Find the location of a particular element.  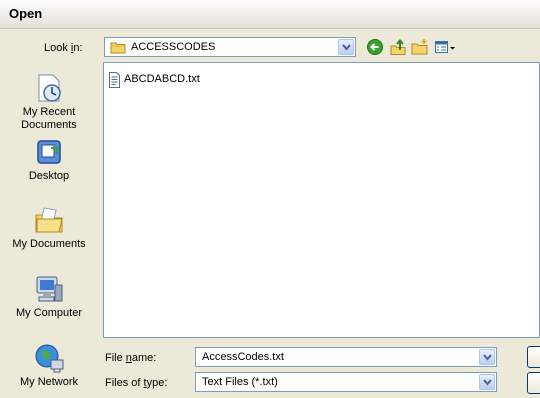

look-in-value: ACCESSCODES is located at coordinates (173, 47).